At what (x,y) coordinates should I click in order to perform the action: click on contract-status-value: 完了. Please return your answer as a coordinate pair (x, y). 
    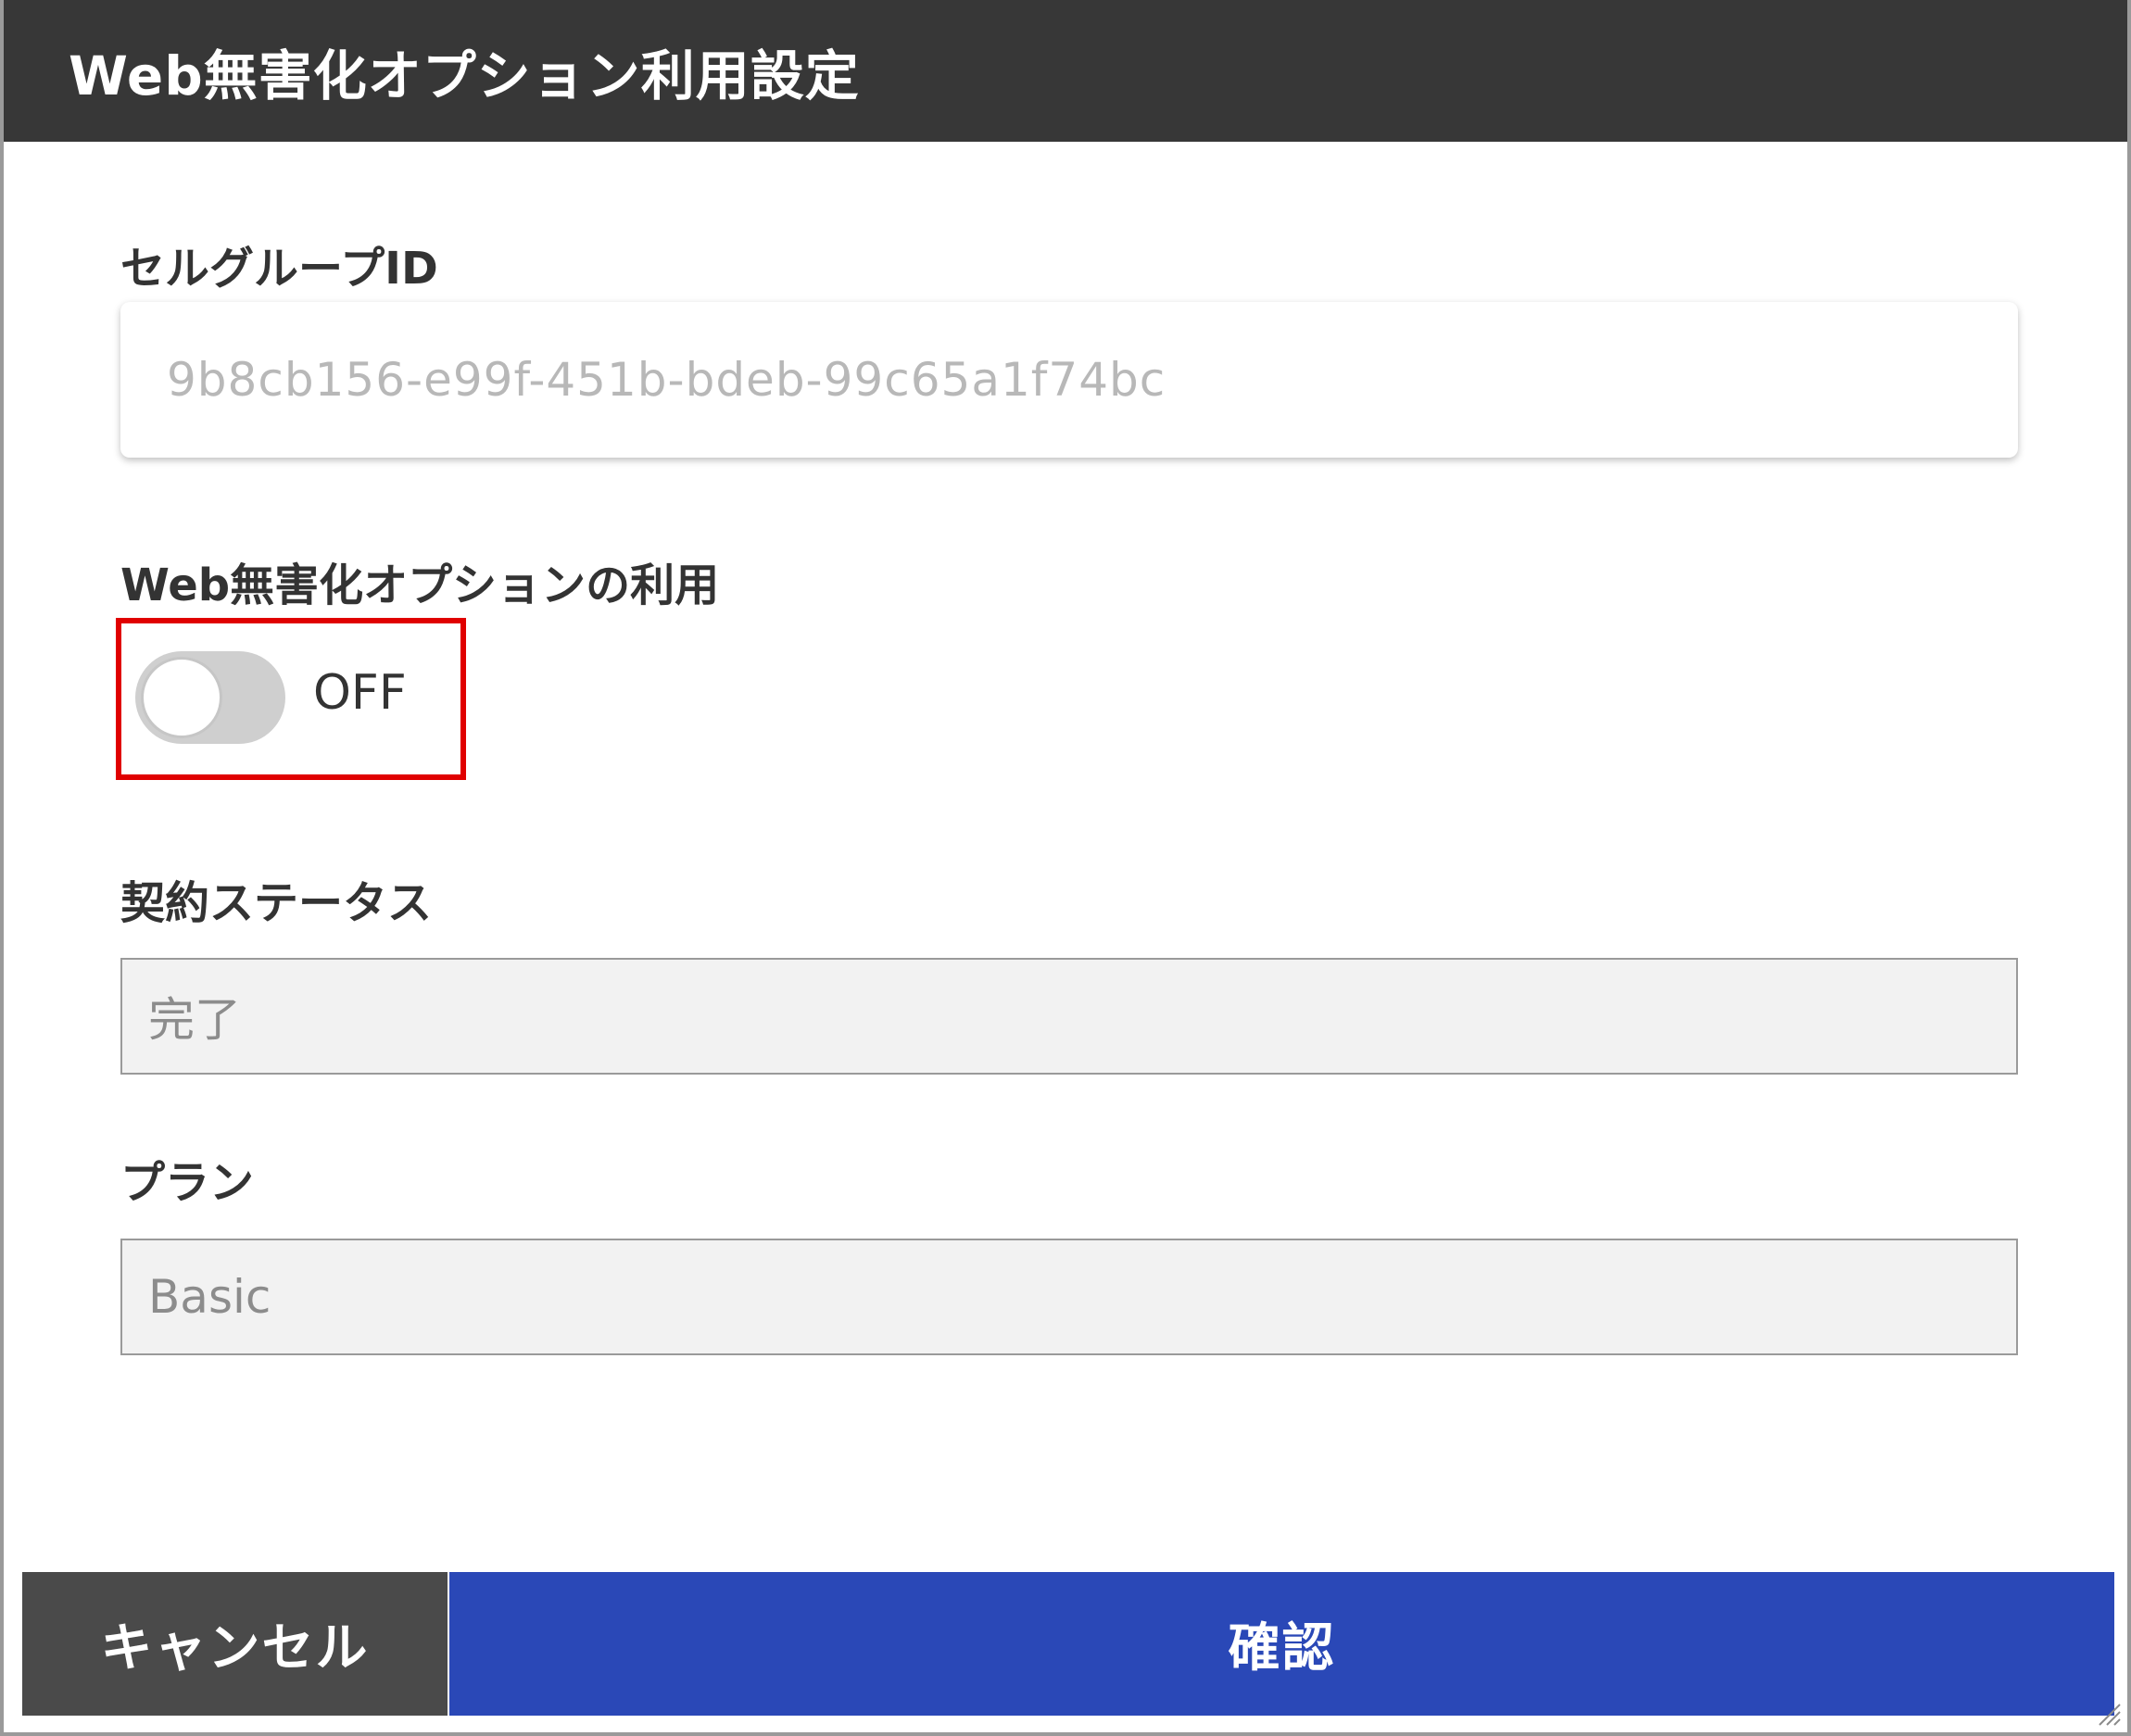
    Looking at the image, I should click on (194, 1020).